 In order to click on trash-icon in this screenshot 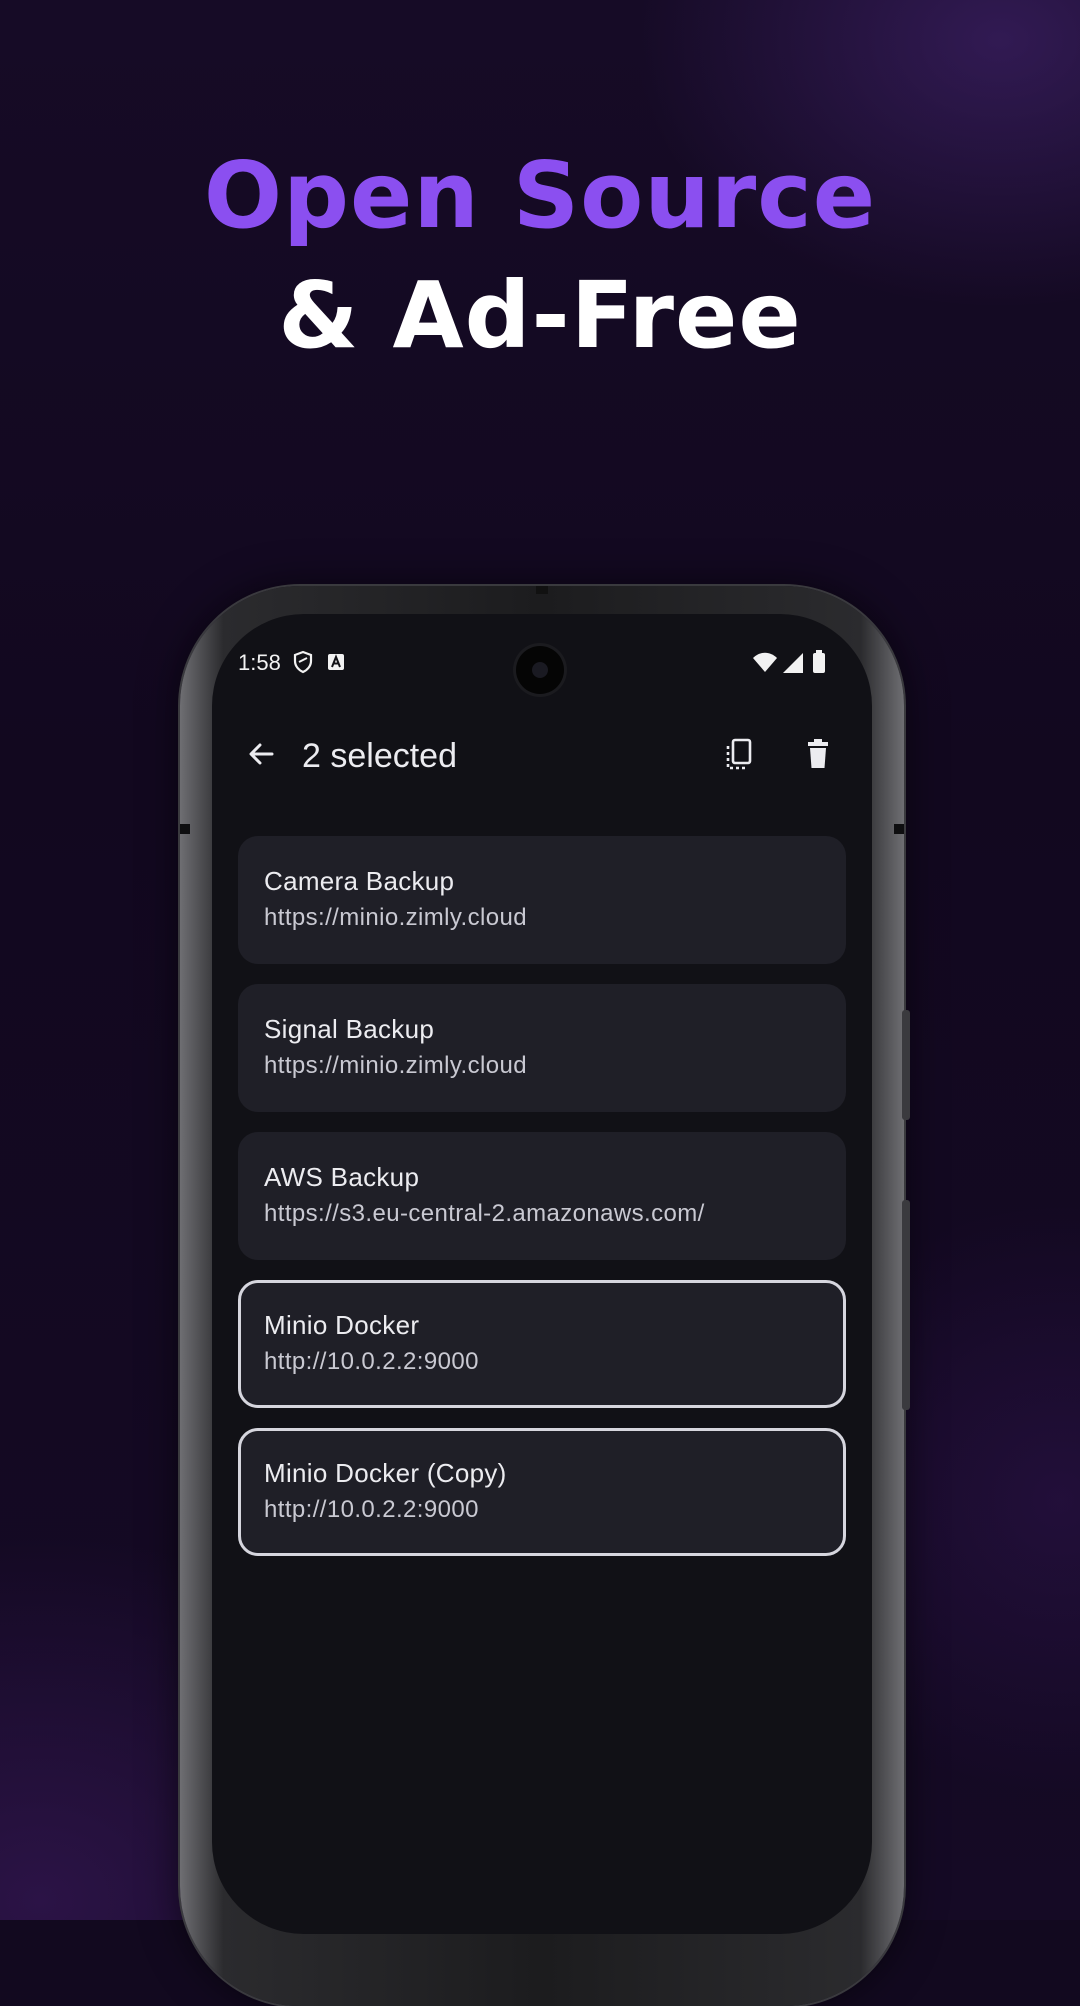, I will do `click(818, 753)`.